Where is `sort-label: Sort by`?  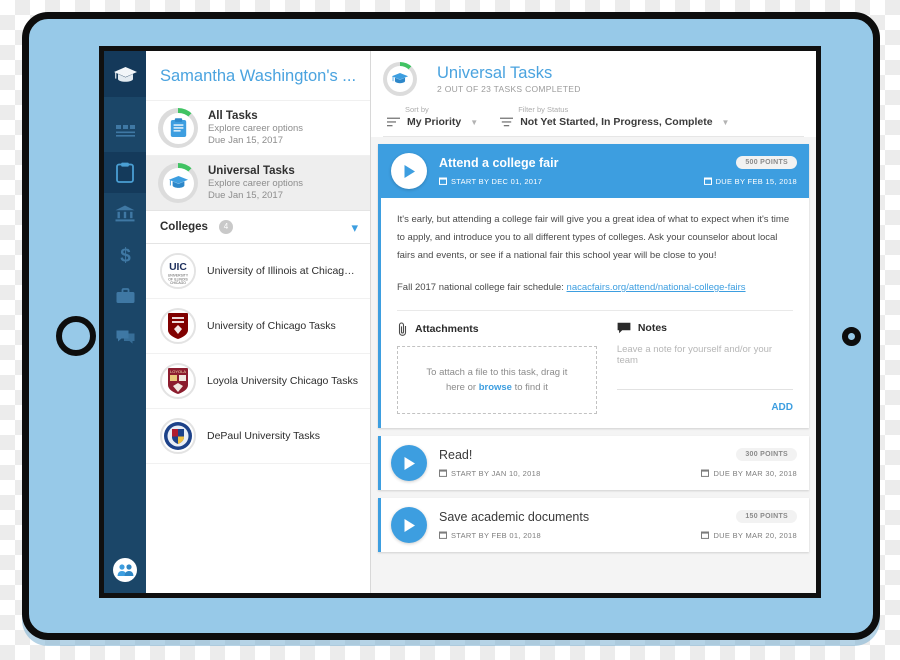 sort-label: Sort by is located at coordinates (417, 109).